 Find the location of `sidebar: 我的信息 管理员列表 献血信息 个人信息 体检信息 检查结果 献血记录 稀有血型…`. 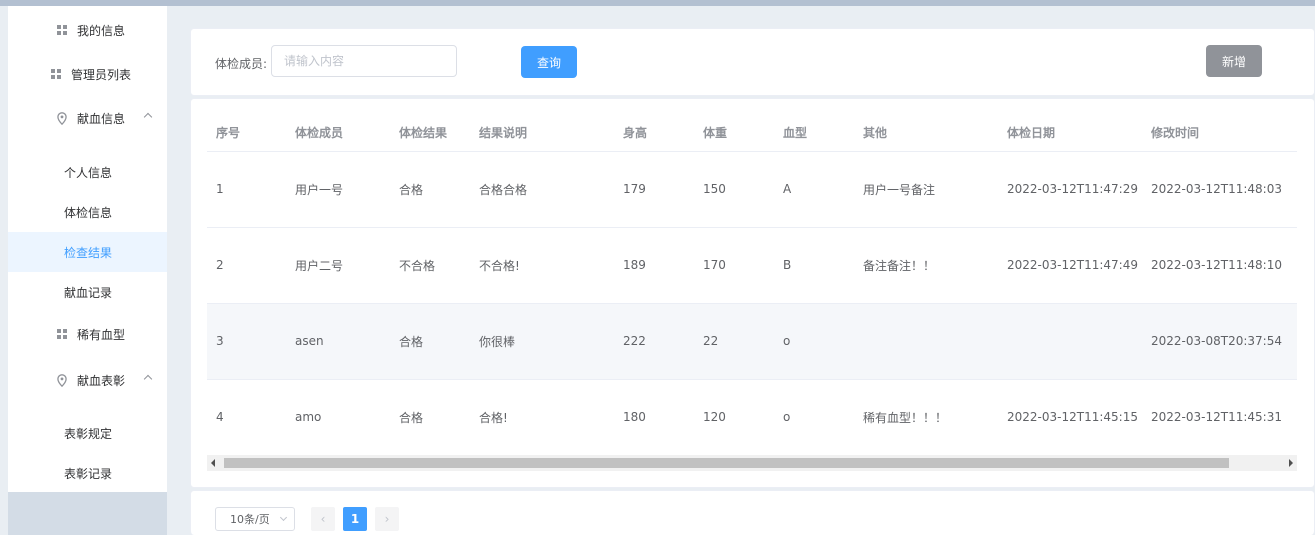

sidebar: 我的信息 管理员列表 献血信息 个人信息 体检信息 检查结果 献血记录 稀有血型… is located at coordinates (87, 270).